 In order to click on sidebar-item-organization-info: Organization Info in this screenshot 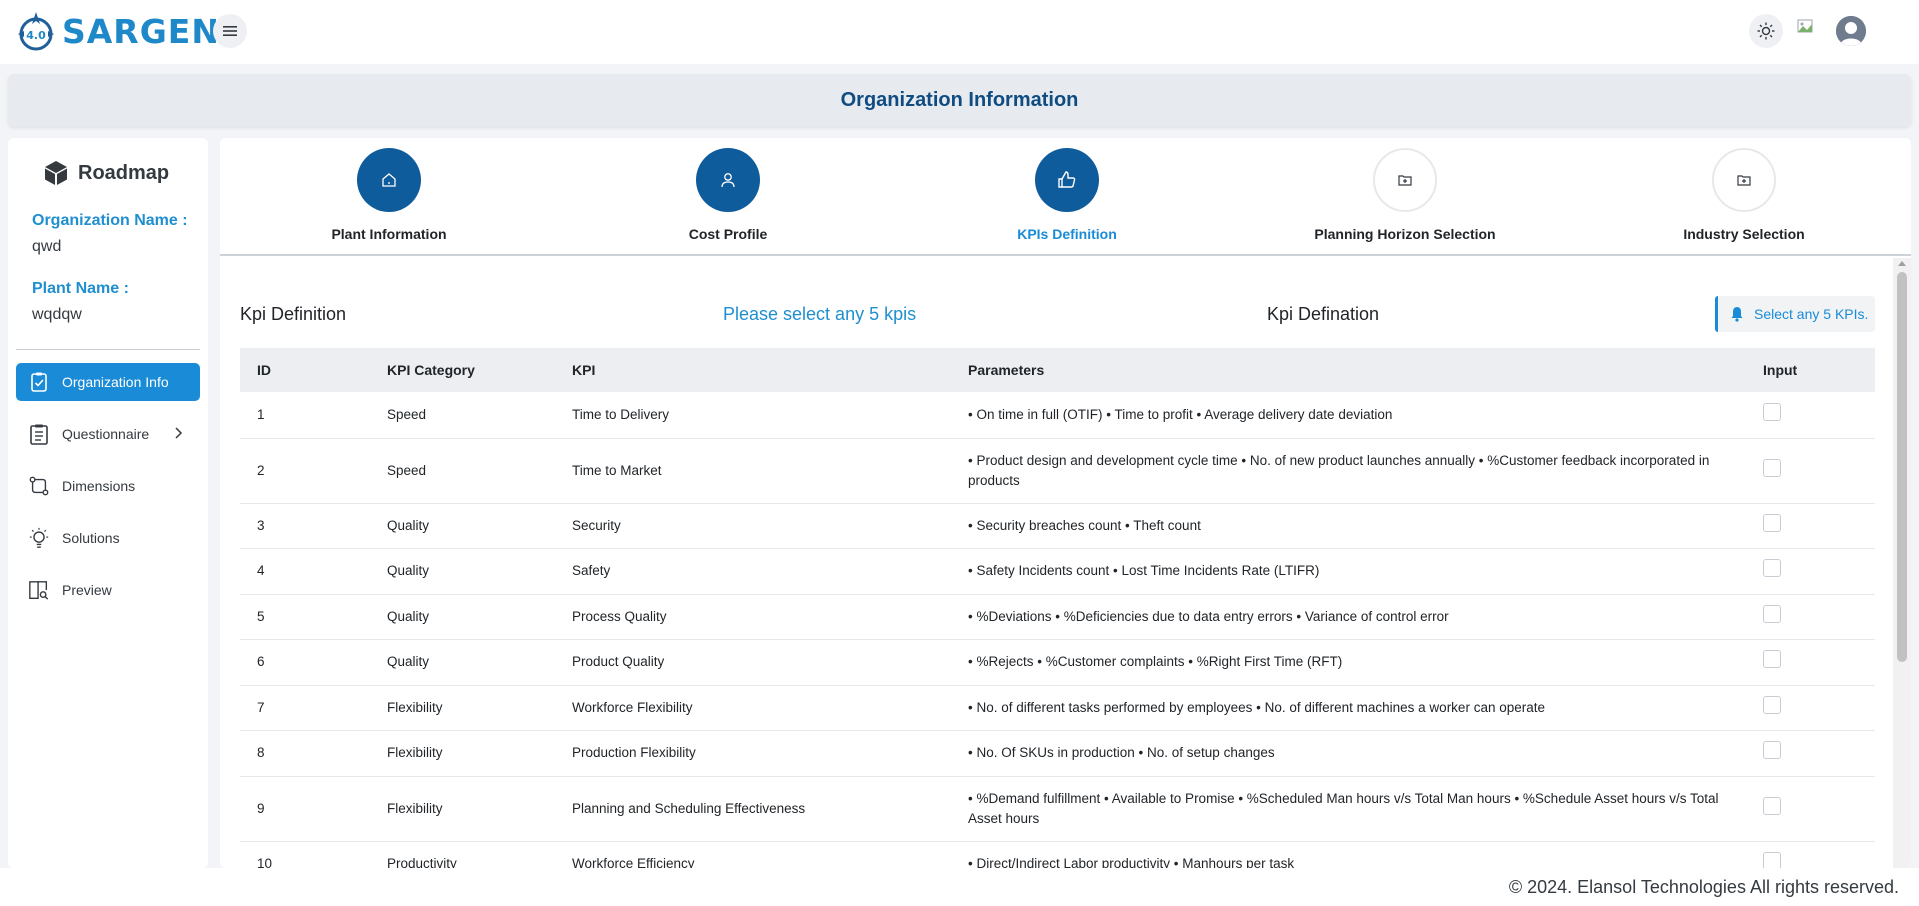, I will do `click(108, 382)`.